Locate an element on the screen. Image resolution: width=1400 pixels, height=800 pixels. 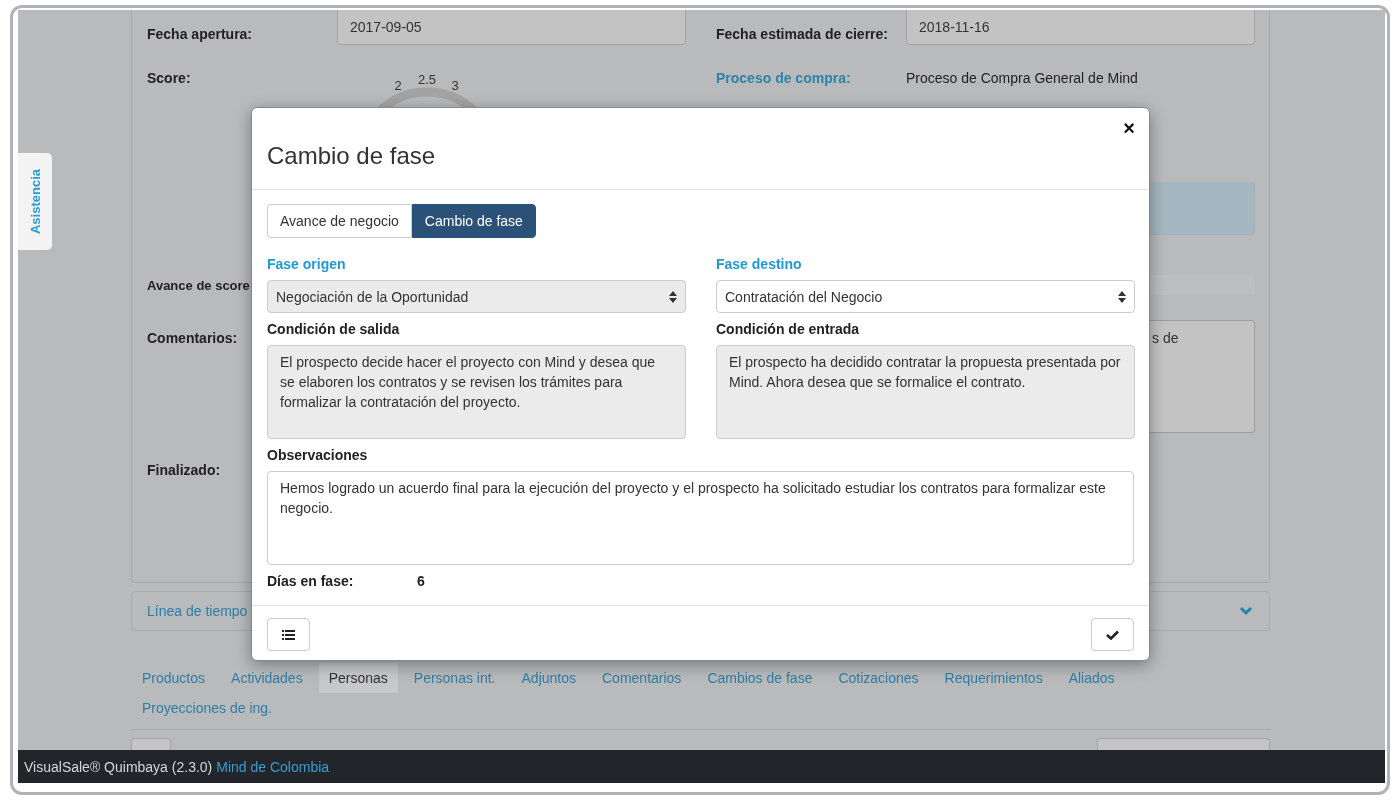
field-label: Fase destino is located at coordinates (759, 264).